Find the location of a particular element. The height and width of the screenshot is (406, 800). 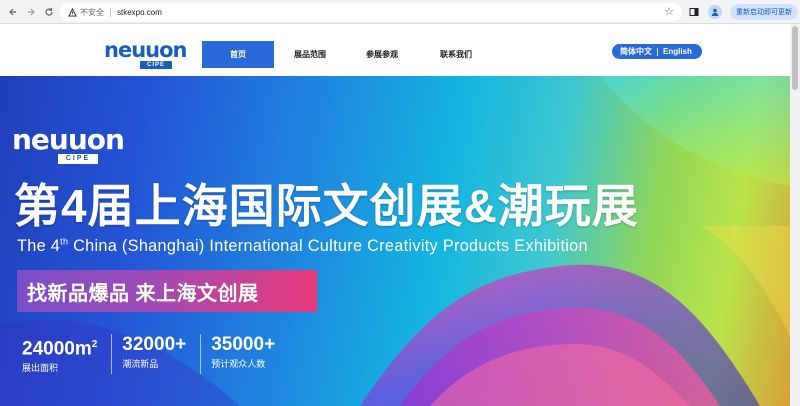

stat-value: 24000m2 is located at coordinates (59, 347).